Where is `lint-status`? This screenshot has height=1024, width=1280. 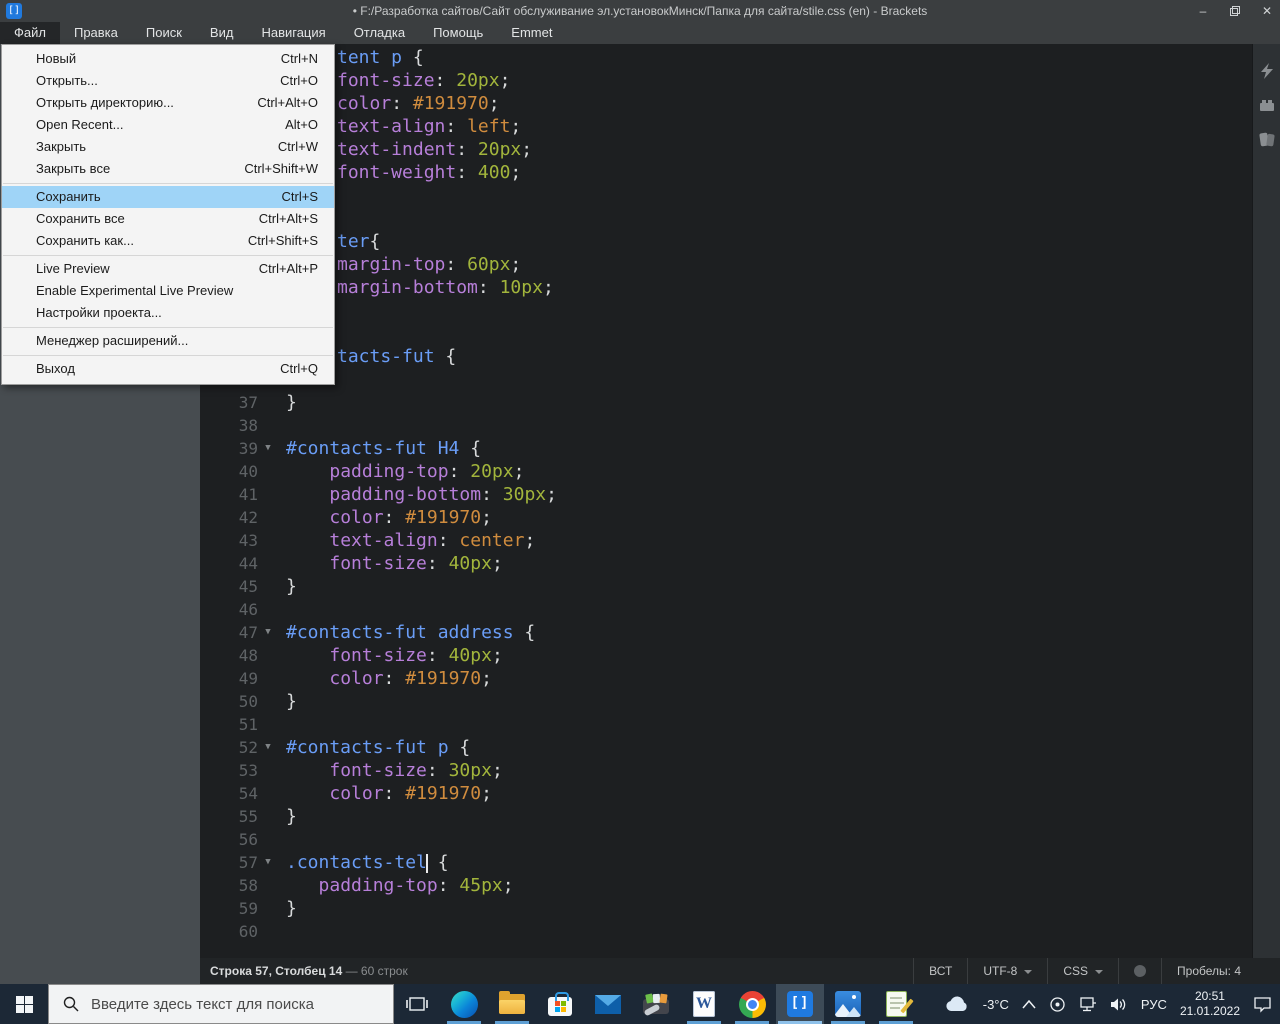
lint-status is located at coordinates (1139, 971).